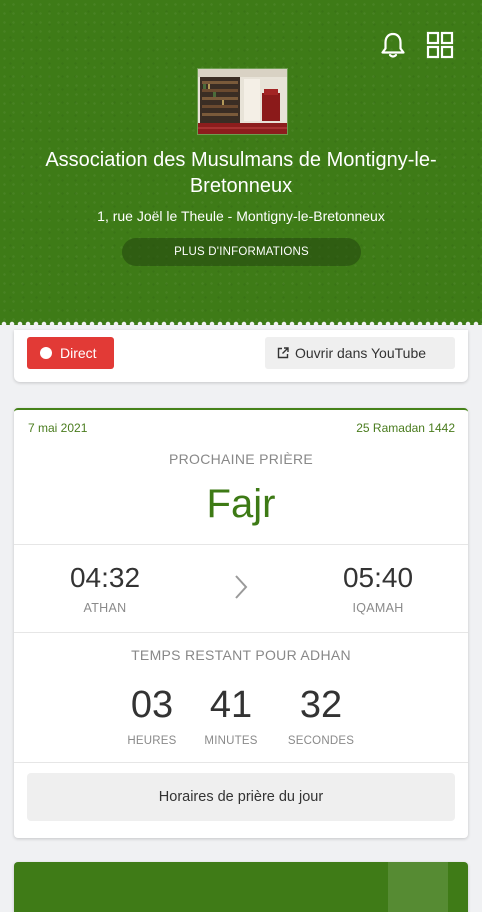  I want to click on open-youtube-button: Ouvrir dans YouTube, so click(360, 353).